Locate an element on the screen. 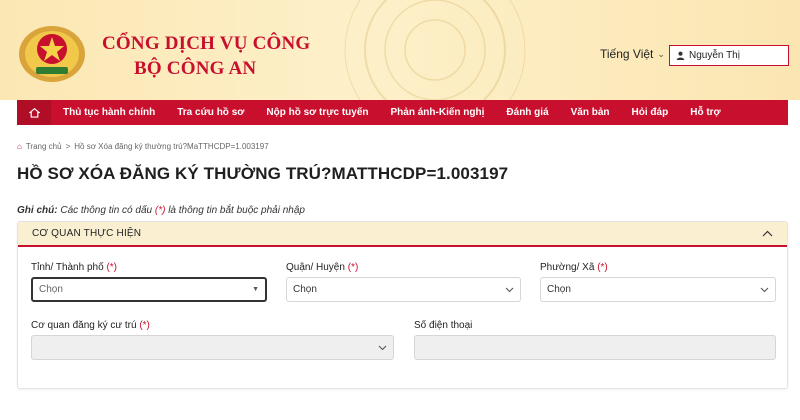 The width and height of the screenshot is (800, 420). home-icon is located at coordinates (34, 112).